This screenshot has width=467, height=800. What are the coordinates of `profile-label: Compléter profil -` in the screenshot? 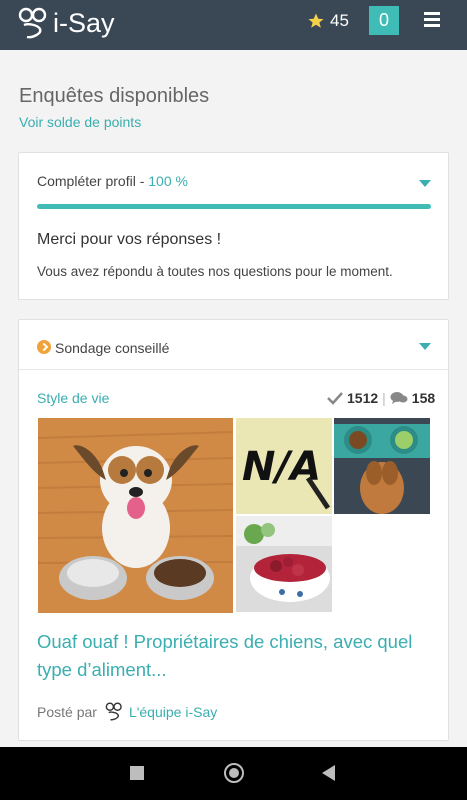 It's located at (93, 181).